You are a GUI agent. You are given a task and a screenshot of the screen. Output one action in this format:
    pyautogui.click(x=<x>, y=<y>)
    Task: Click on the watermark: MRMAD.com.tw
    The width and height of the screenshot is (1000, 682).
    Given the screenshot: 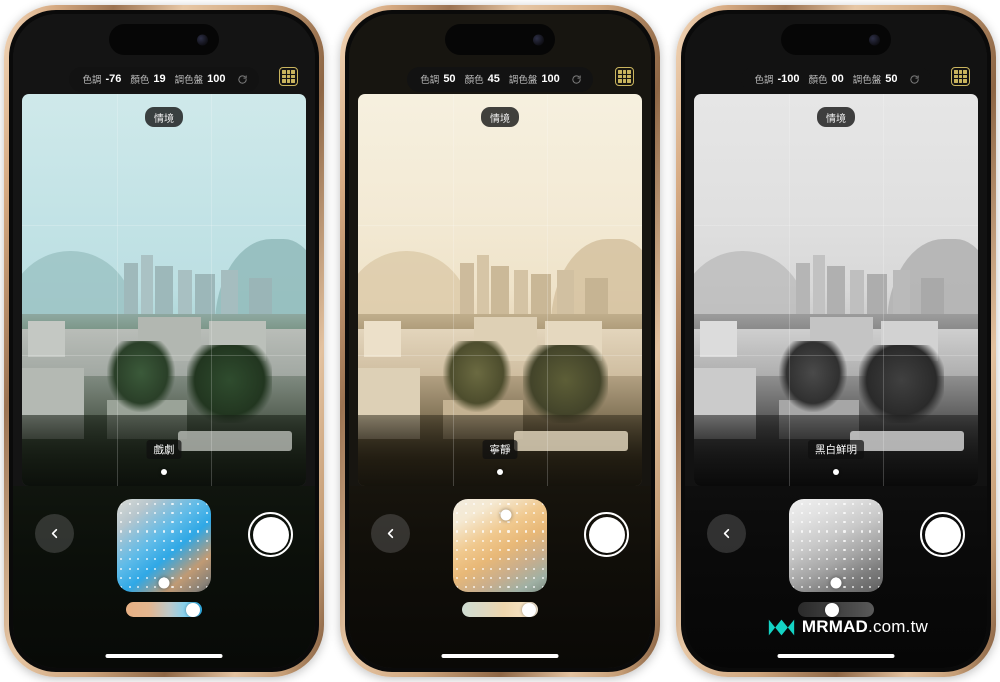 What is the action you would take?
    pyautogui.click(x=848, y=627)
    